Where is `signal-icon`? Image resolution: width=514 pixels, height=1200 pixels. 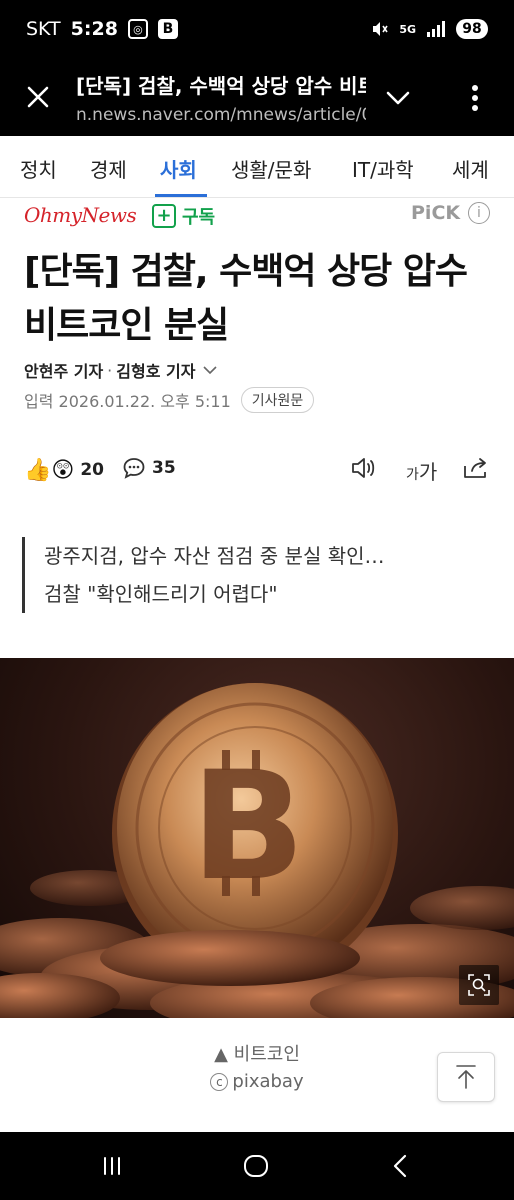 signal-icon is located at coordinates (436, 29).